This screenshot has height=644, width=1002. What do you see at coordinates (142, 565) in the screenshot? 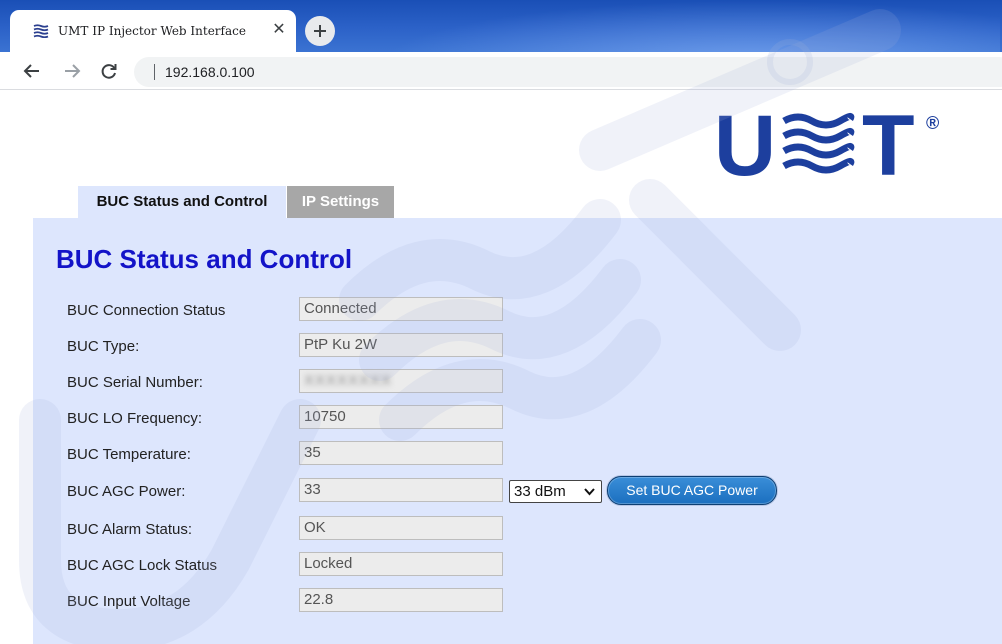
I see `agc-lock-status-label: BUC AGC Lock Status` at bounding box center [142, 565].